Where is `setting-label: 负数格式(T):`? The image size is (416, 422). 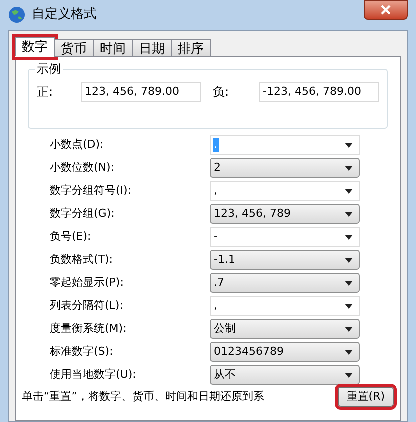 setting-label: 负数格式(T): is located at coordinates (81, 260).